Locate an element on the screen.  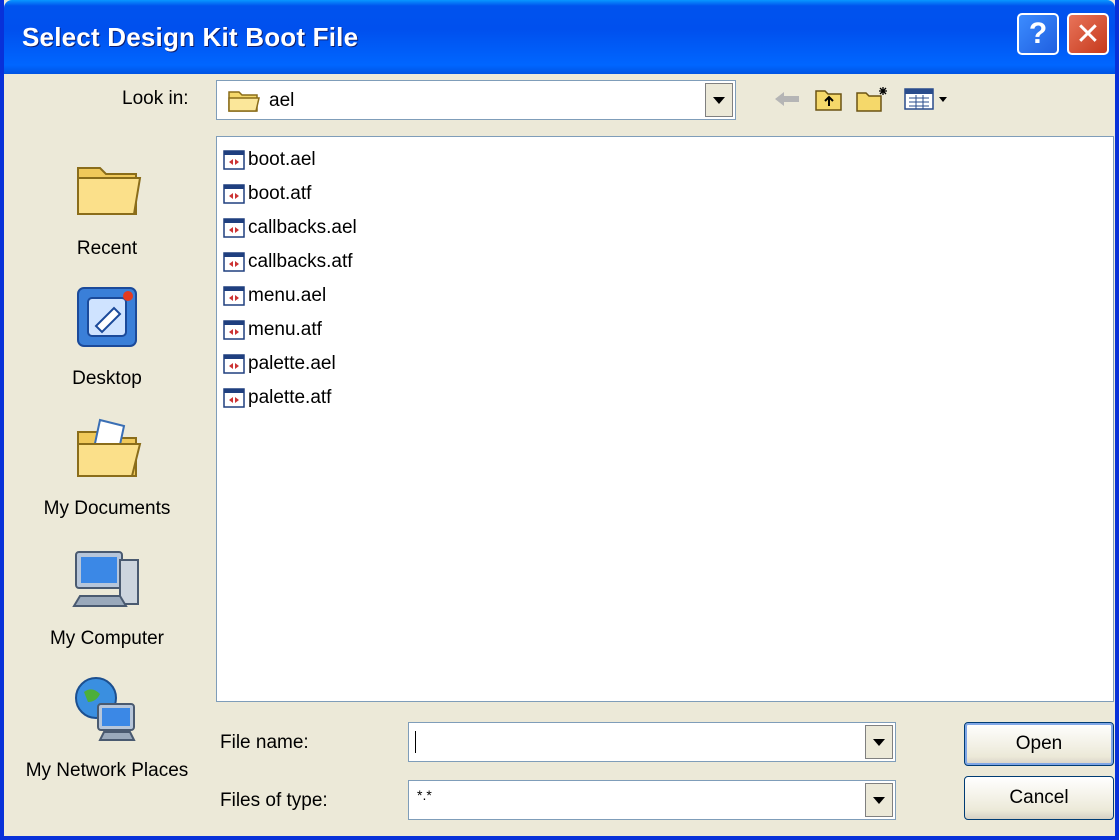
list-item: boot.ael is located at coordinates (269, 160).